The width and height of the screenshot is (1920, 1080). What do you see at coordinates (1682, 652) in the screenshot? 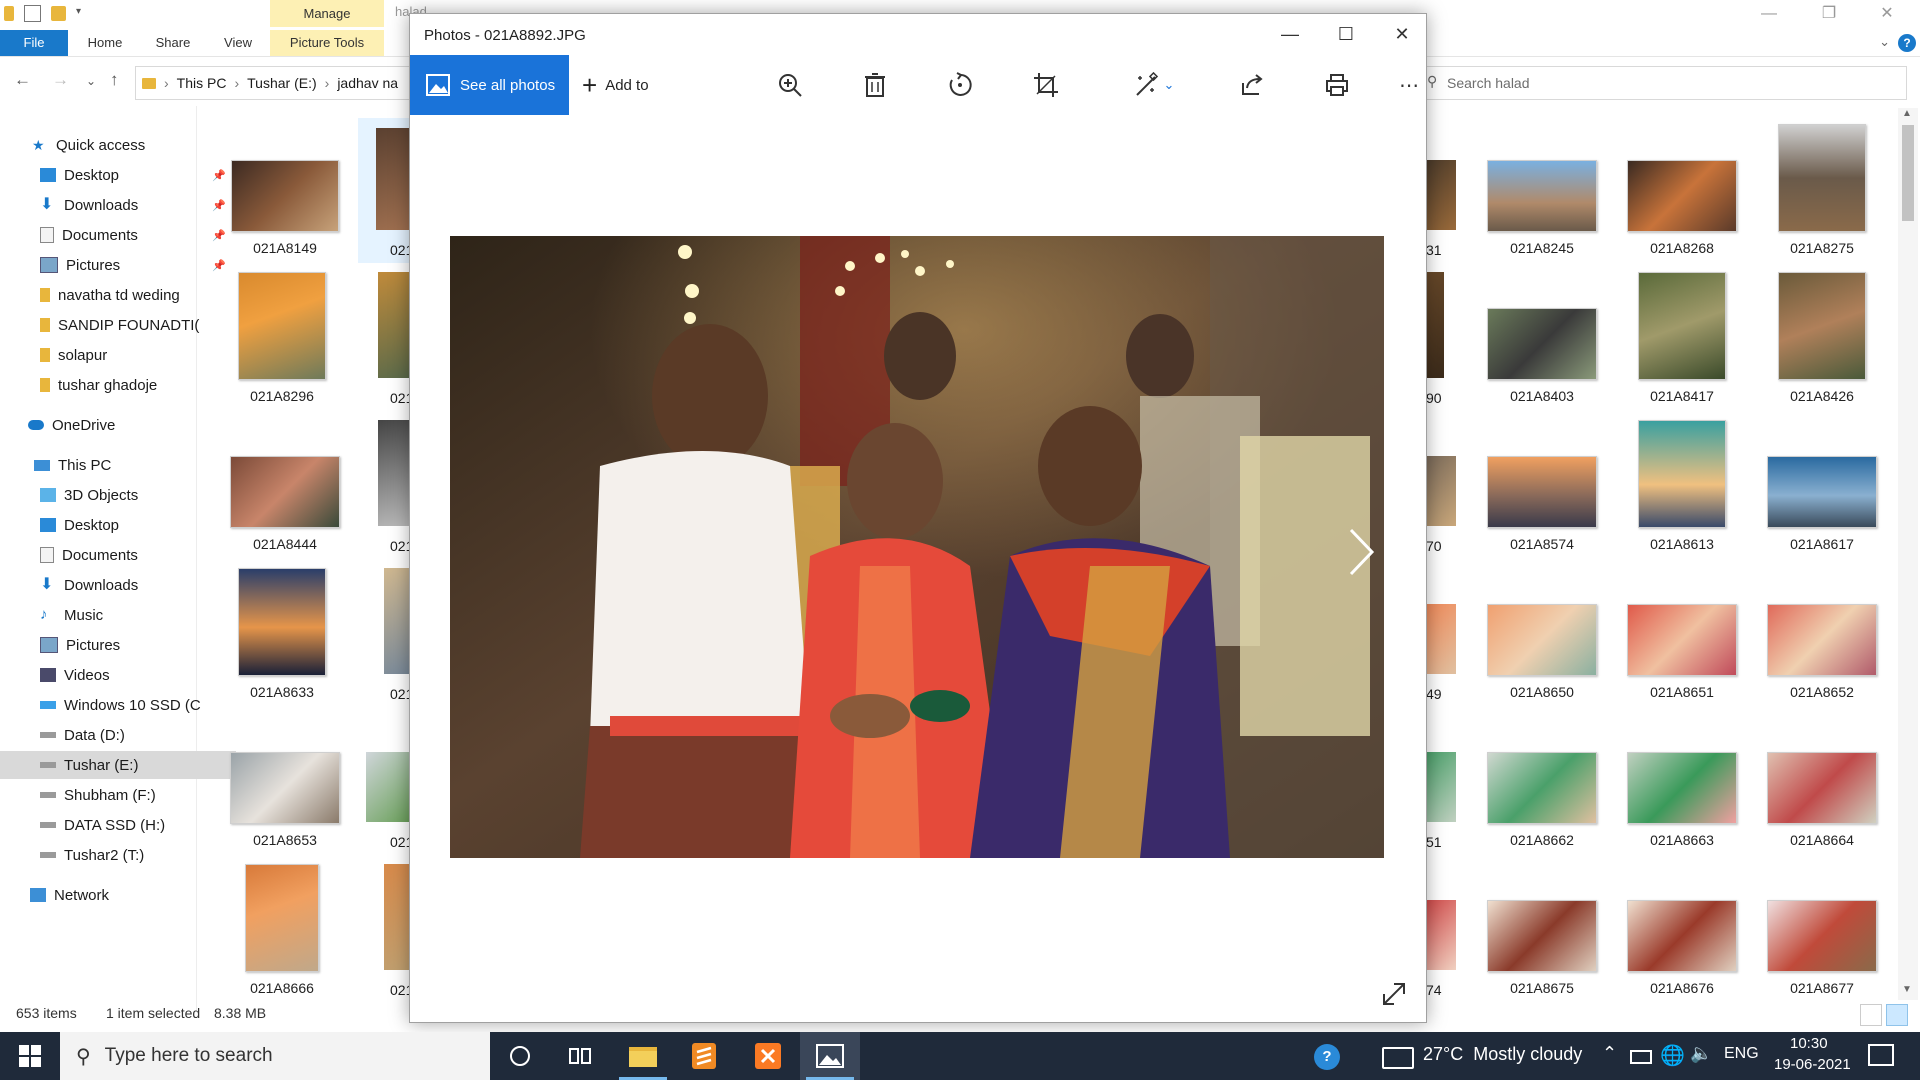
I see `file-tile: 021A8651` at bounding box center [1682, 652].